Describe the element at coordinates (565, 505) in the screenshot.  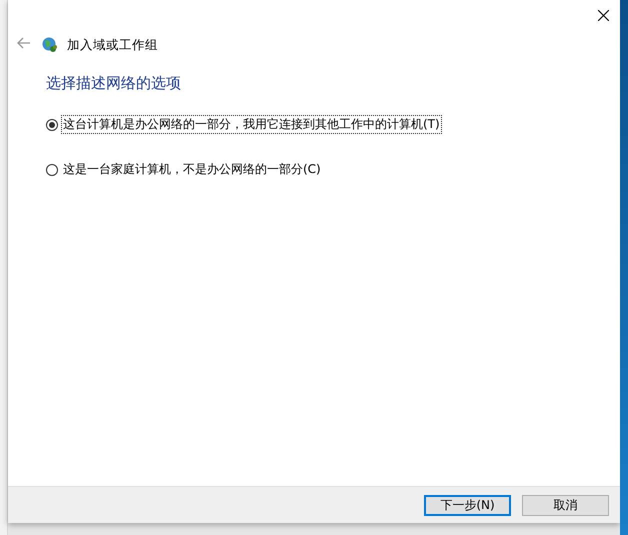
I see `cancel-button: 取消` at that location.